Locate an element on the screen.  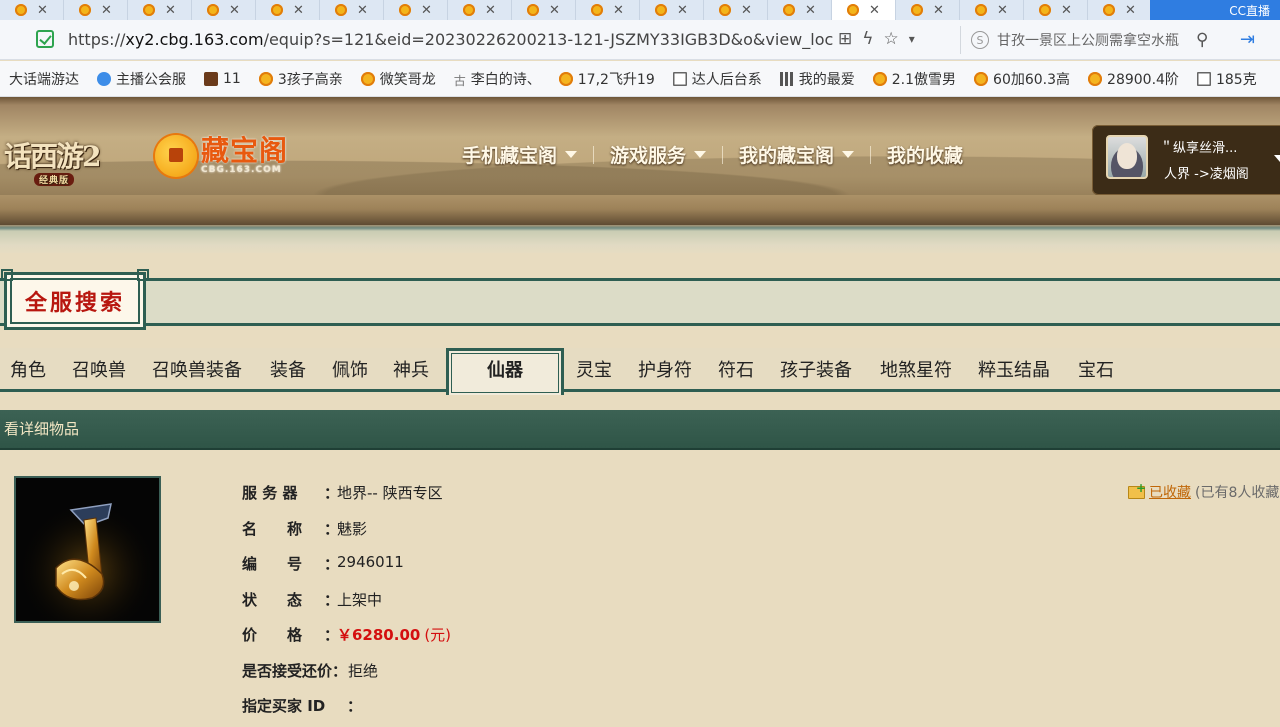
favorite-area: 已收藏 (已有8人收藏 is located at coordinates (1203, 491).